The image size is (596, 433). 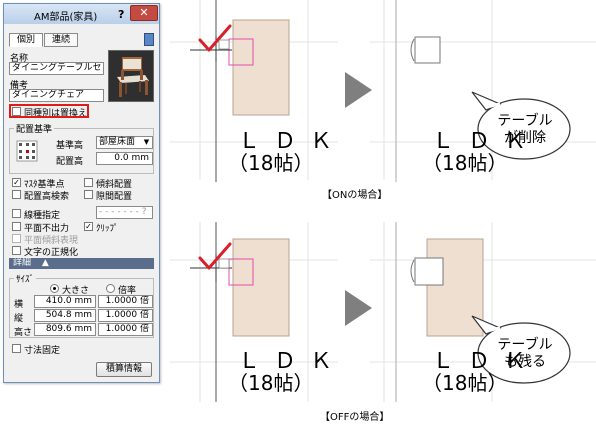 What do you see at coordinates (525, 345) in the screenshot?
I see `callout-off-line-1: テーブル` at bounding box center [525, 345].